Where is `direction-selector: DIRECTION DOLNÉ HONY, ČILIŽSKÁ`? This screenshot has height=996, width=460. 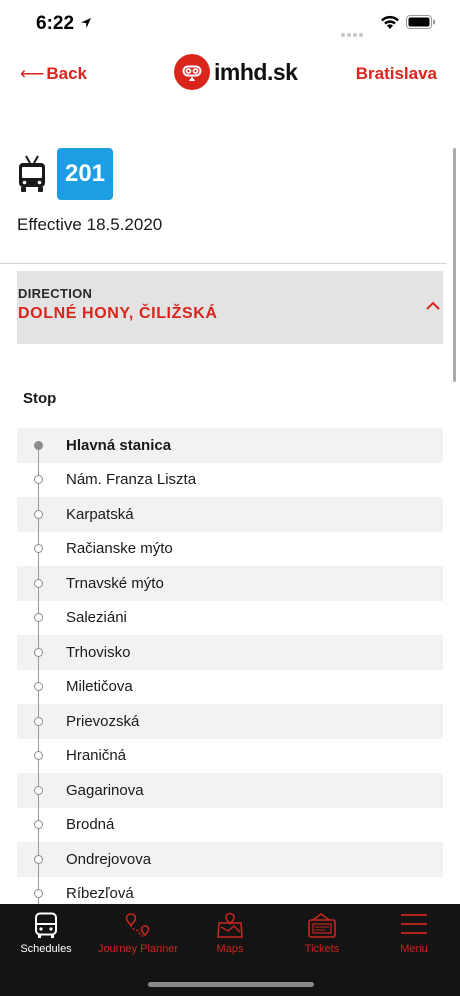
direction-selector: DIRECTION DOLNÉ HONY, ČILIŽSKÁ is located at coordinates (230, 307).